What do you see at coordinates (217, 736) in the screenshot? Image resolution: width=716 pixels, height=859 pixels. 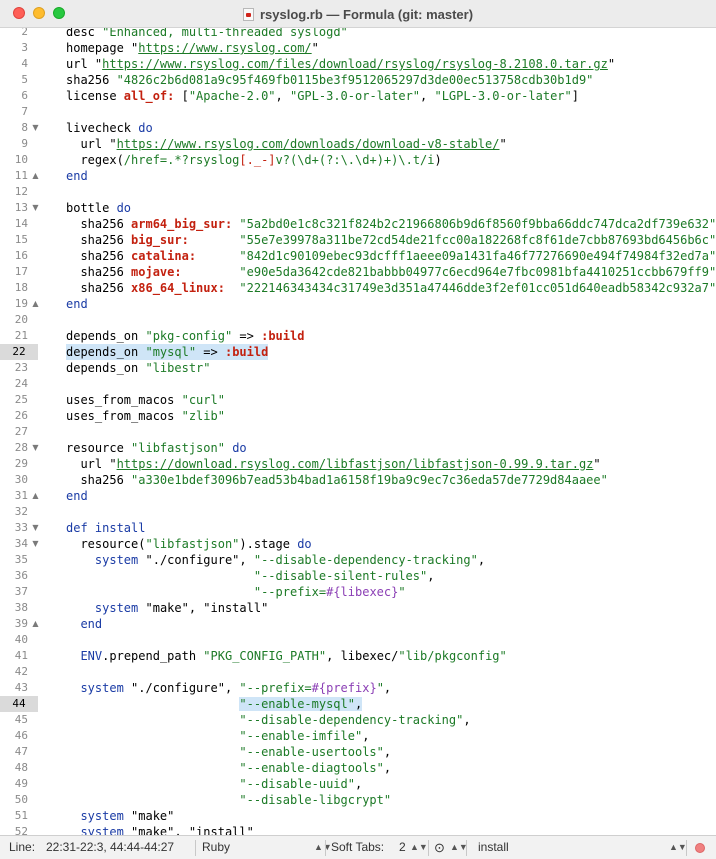 I see `code-text: "--enable-imfile",` at bounding box center [217, 736].